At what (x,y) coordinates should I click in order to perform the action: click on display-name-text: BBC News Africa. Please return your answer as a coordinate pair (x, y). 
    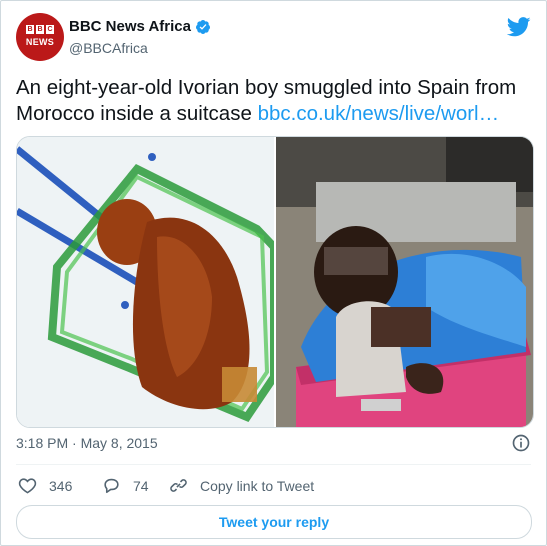
    Looking at the image, I should click on (130, 26).